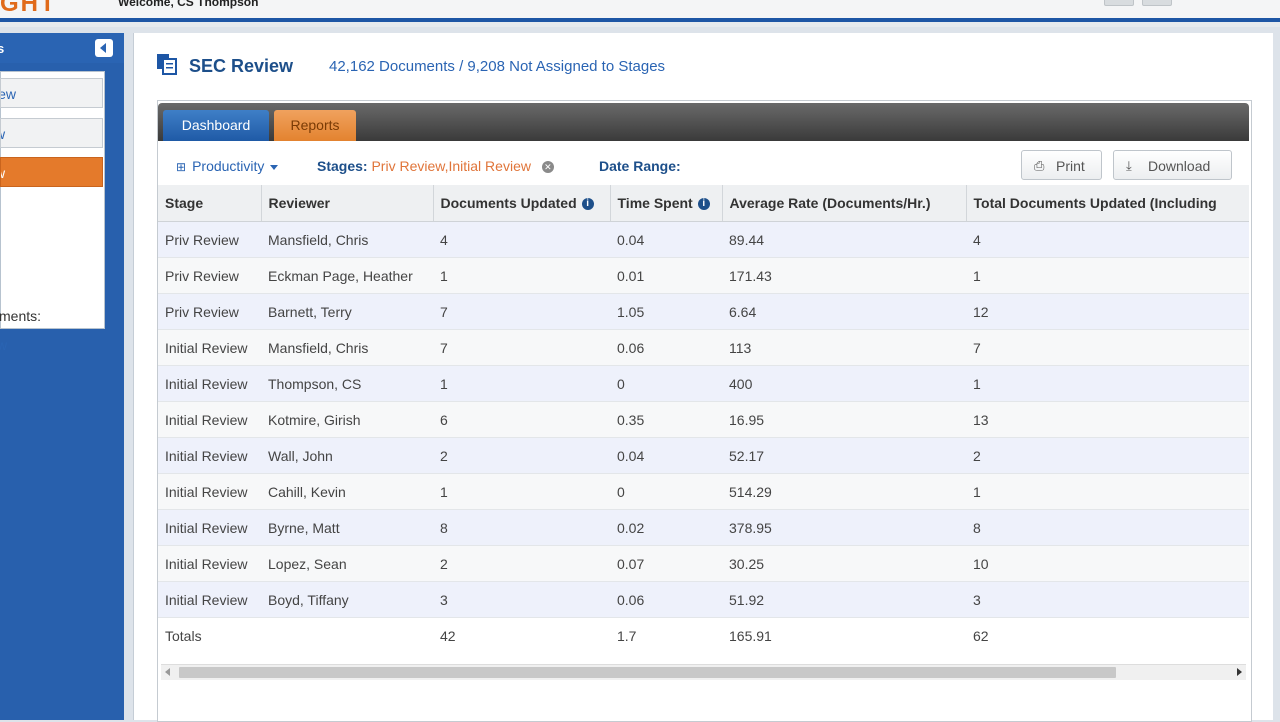 This screenshot has height=722, width=1280. Describe the element at coordinates (347, 311) in the screenshot. I see `cell-reviewer: Barnett, Terry` at that location.